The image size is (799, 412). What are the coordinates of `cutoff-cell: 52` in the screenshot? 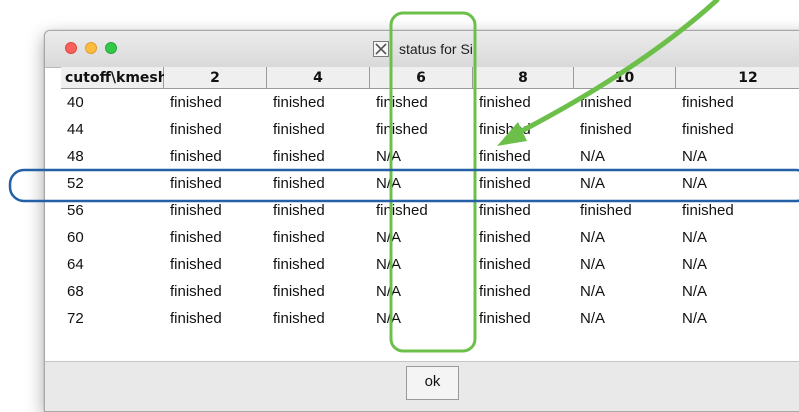 It's located at (75, 183).